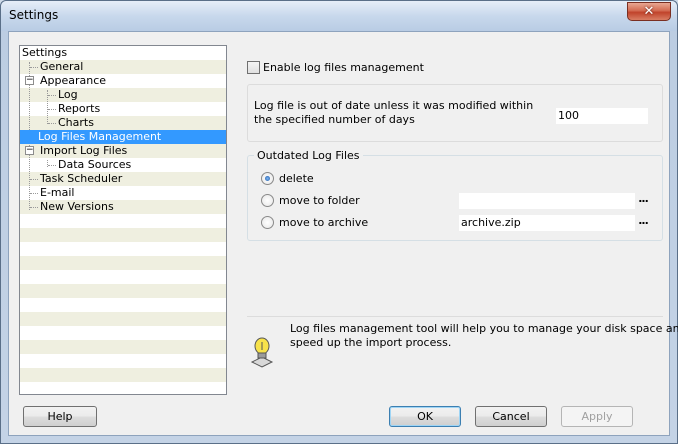 This screenshot has height=444, width=678. Describe the element at coordinates (597, 416) in the screenshot. I see `apply-button: Apply` at that location.